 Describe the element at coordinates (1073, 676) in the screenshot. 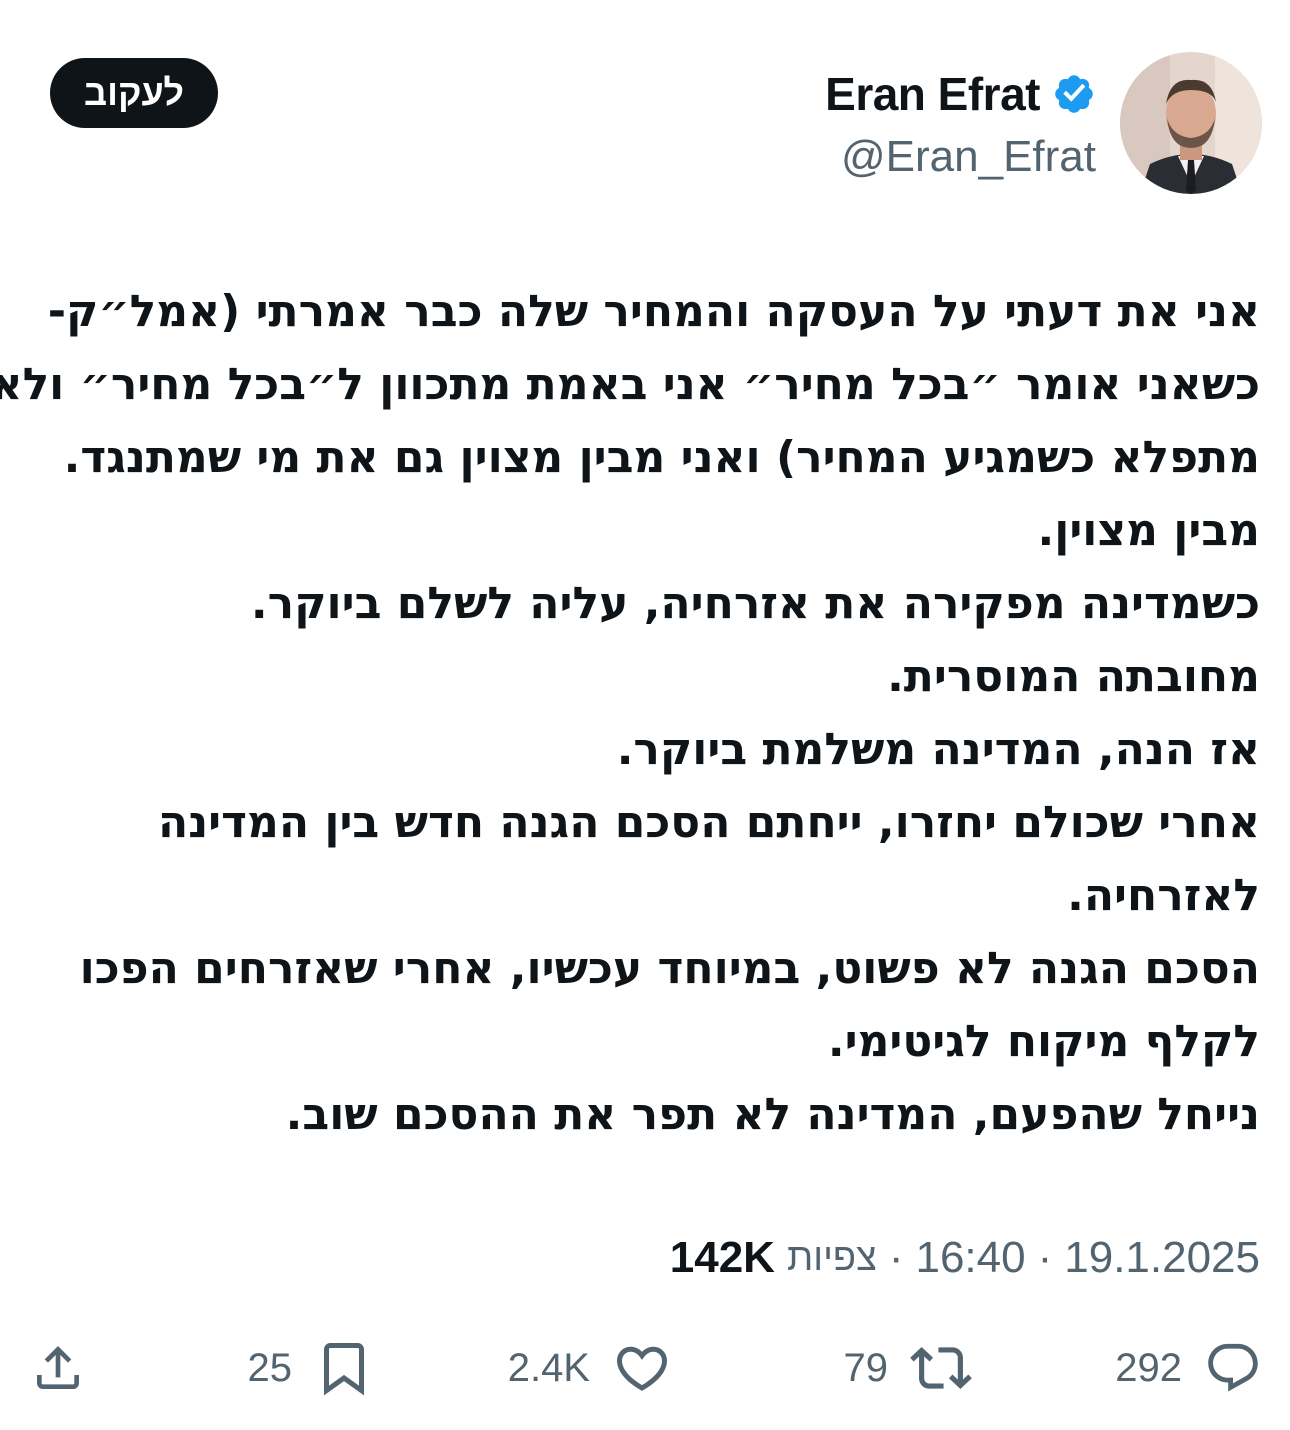

I see `tweet-line: מחובתה המוסרית.` at that location.